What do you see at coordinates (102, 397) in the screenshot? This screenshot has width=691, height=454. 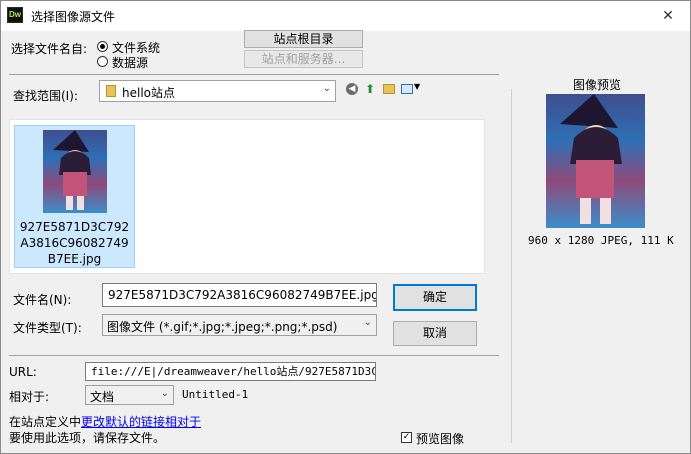 I see `relative-value: 文档` at bounding box center [102, 397].